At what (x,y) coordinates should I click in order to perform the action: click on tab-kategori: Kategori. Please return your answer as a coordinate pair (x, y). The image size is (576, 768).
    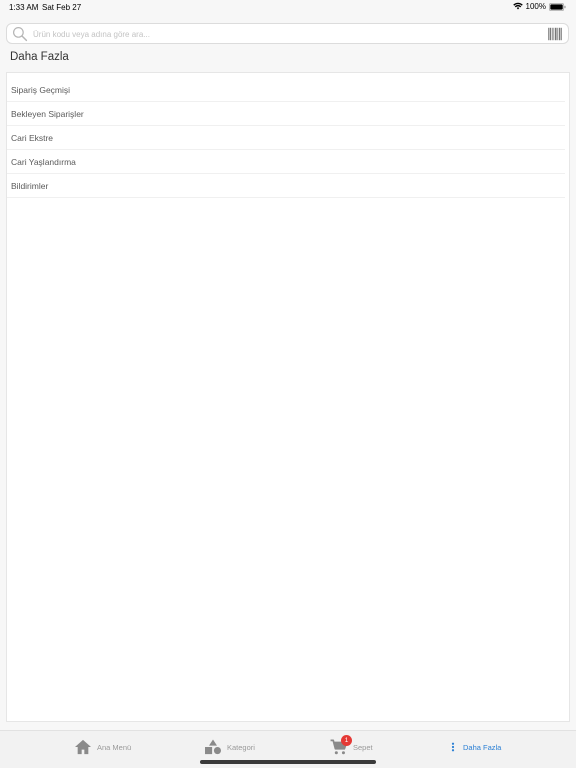
    Looking at the image, I should click on (229, 747).